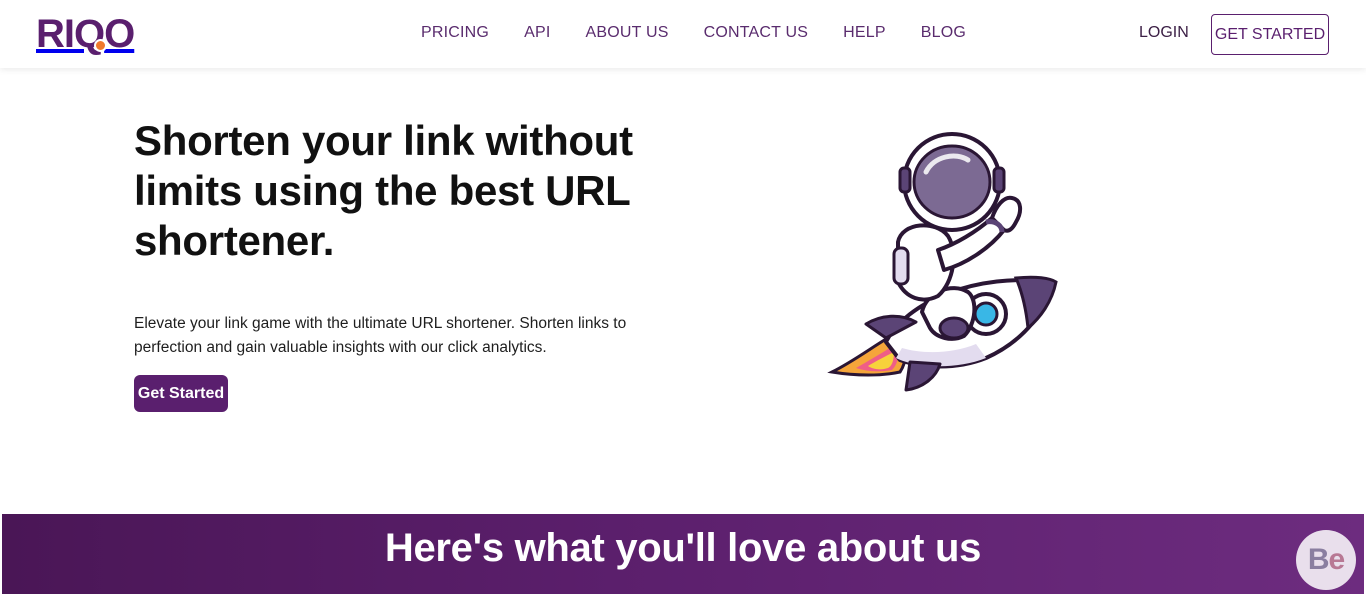 This screenshot has width=1366, height=600. I want to click on login-link: LOGIN, so click(1164, 33).